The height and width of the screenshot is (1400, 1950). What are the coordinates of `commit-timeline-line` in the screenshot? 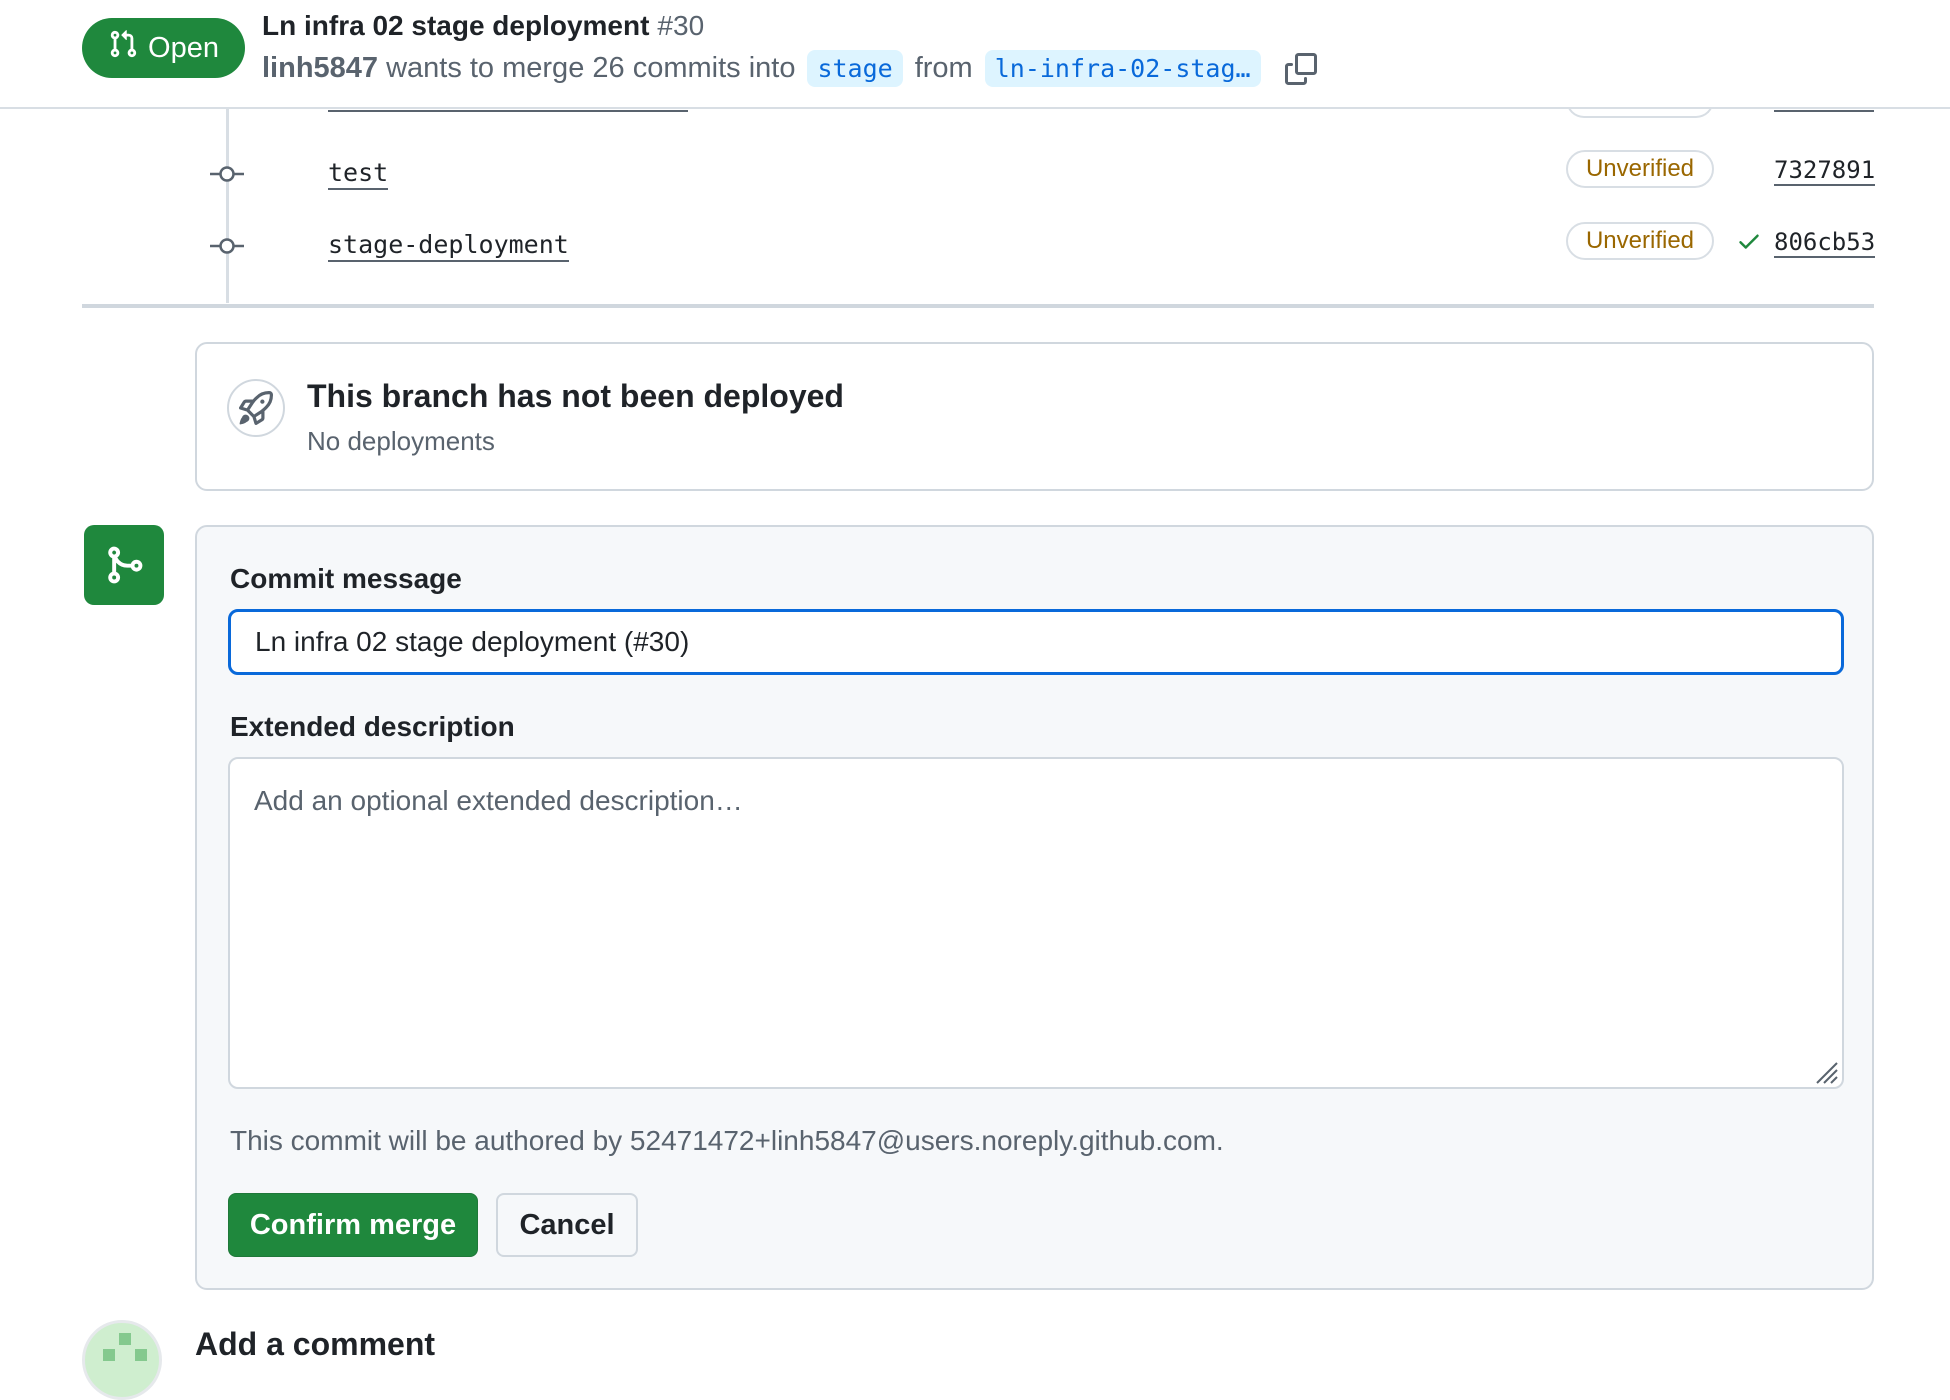 It's located at (227, 205).